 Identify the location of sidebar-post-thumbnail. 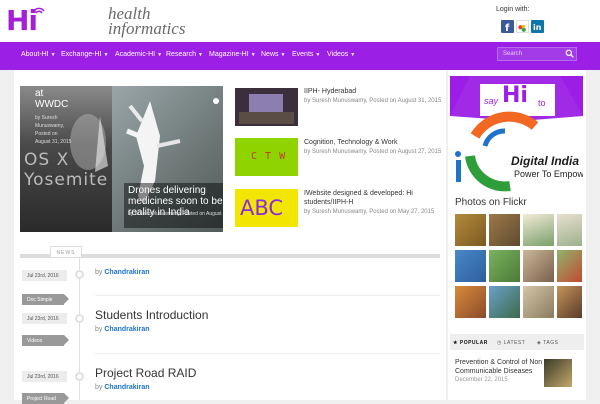
(558, 373).